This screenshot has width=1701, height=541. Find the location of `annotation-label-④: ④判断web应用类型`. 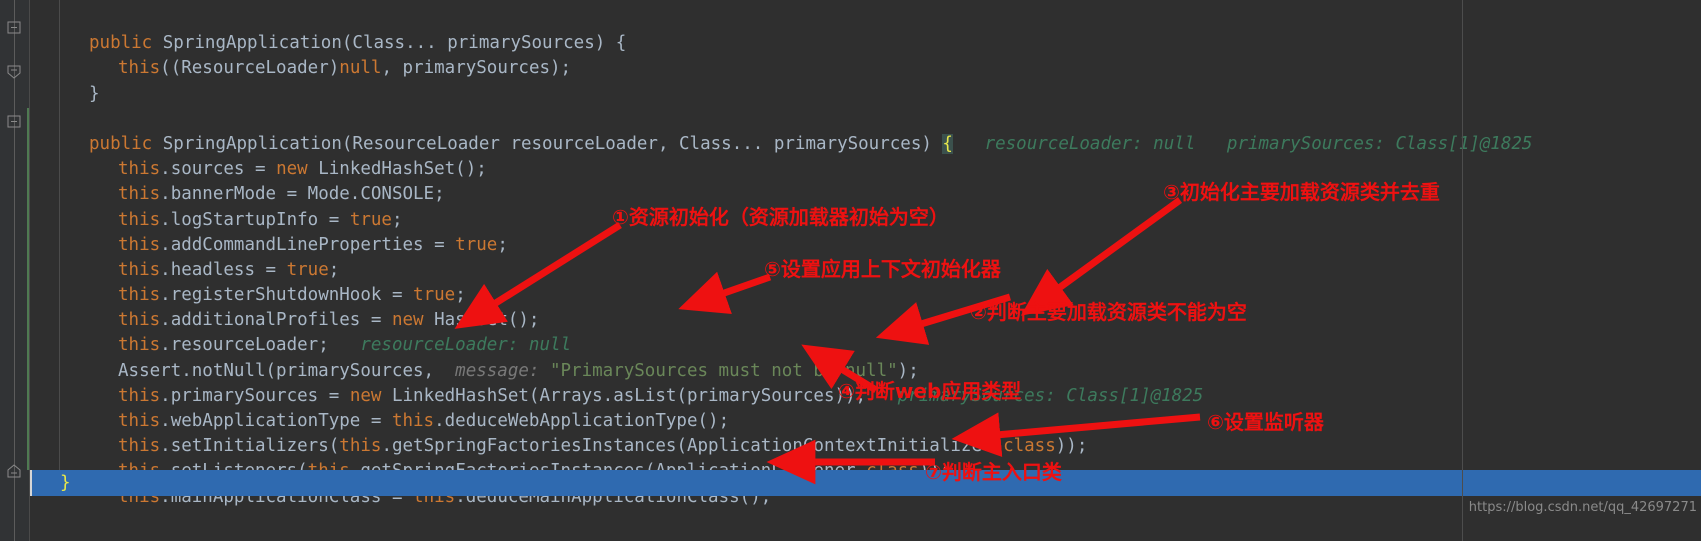

annotation-label-④: ④判断web应用类型 is located at coordinates (930, 391).